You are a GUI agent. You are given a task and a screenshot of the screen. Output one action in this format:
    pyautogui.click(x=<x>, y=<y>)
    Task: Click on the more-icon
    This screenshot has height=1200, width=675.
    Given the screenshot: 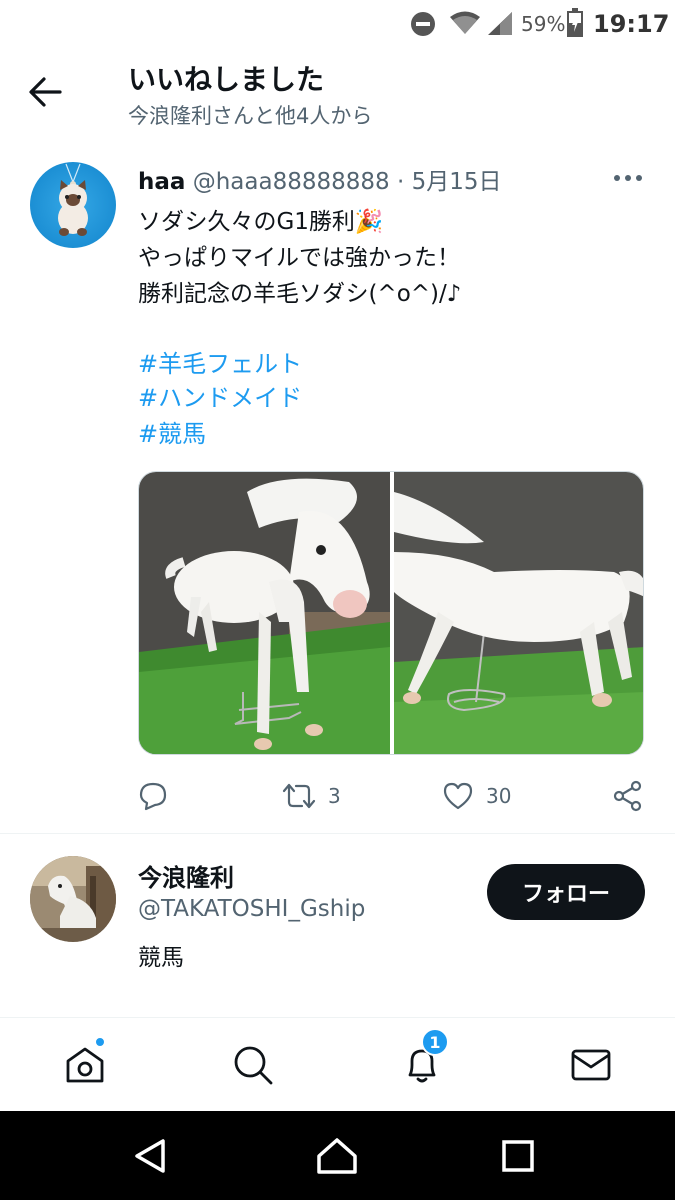 What is the action you would take?
    pyautogui.click(x=628, y=178)
    